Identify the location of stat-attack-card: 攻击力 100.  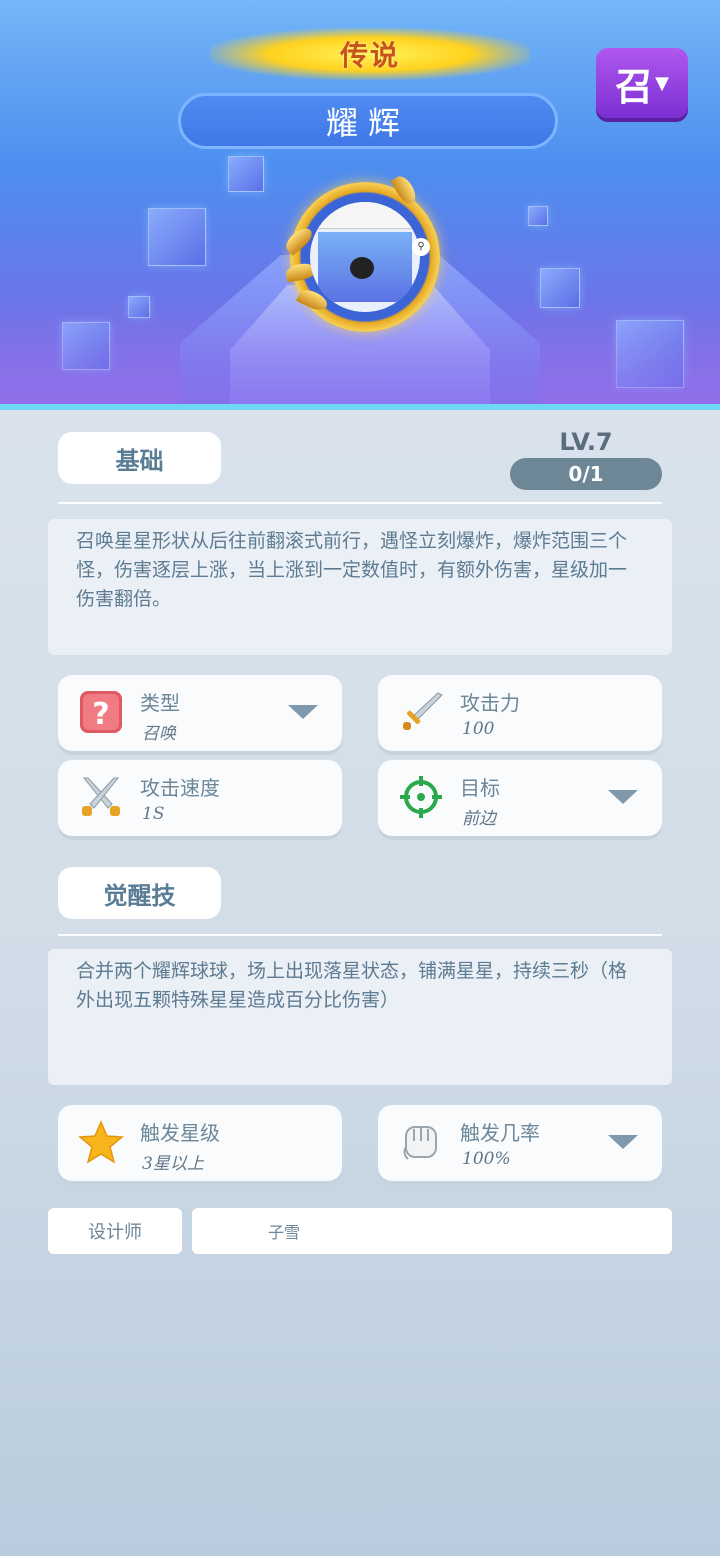
(520, 713).